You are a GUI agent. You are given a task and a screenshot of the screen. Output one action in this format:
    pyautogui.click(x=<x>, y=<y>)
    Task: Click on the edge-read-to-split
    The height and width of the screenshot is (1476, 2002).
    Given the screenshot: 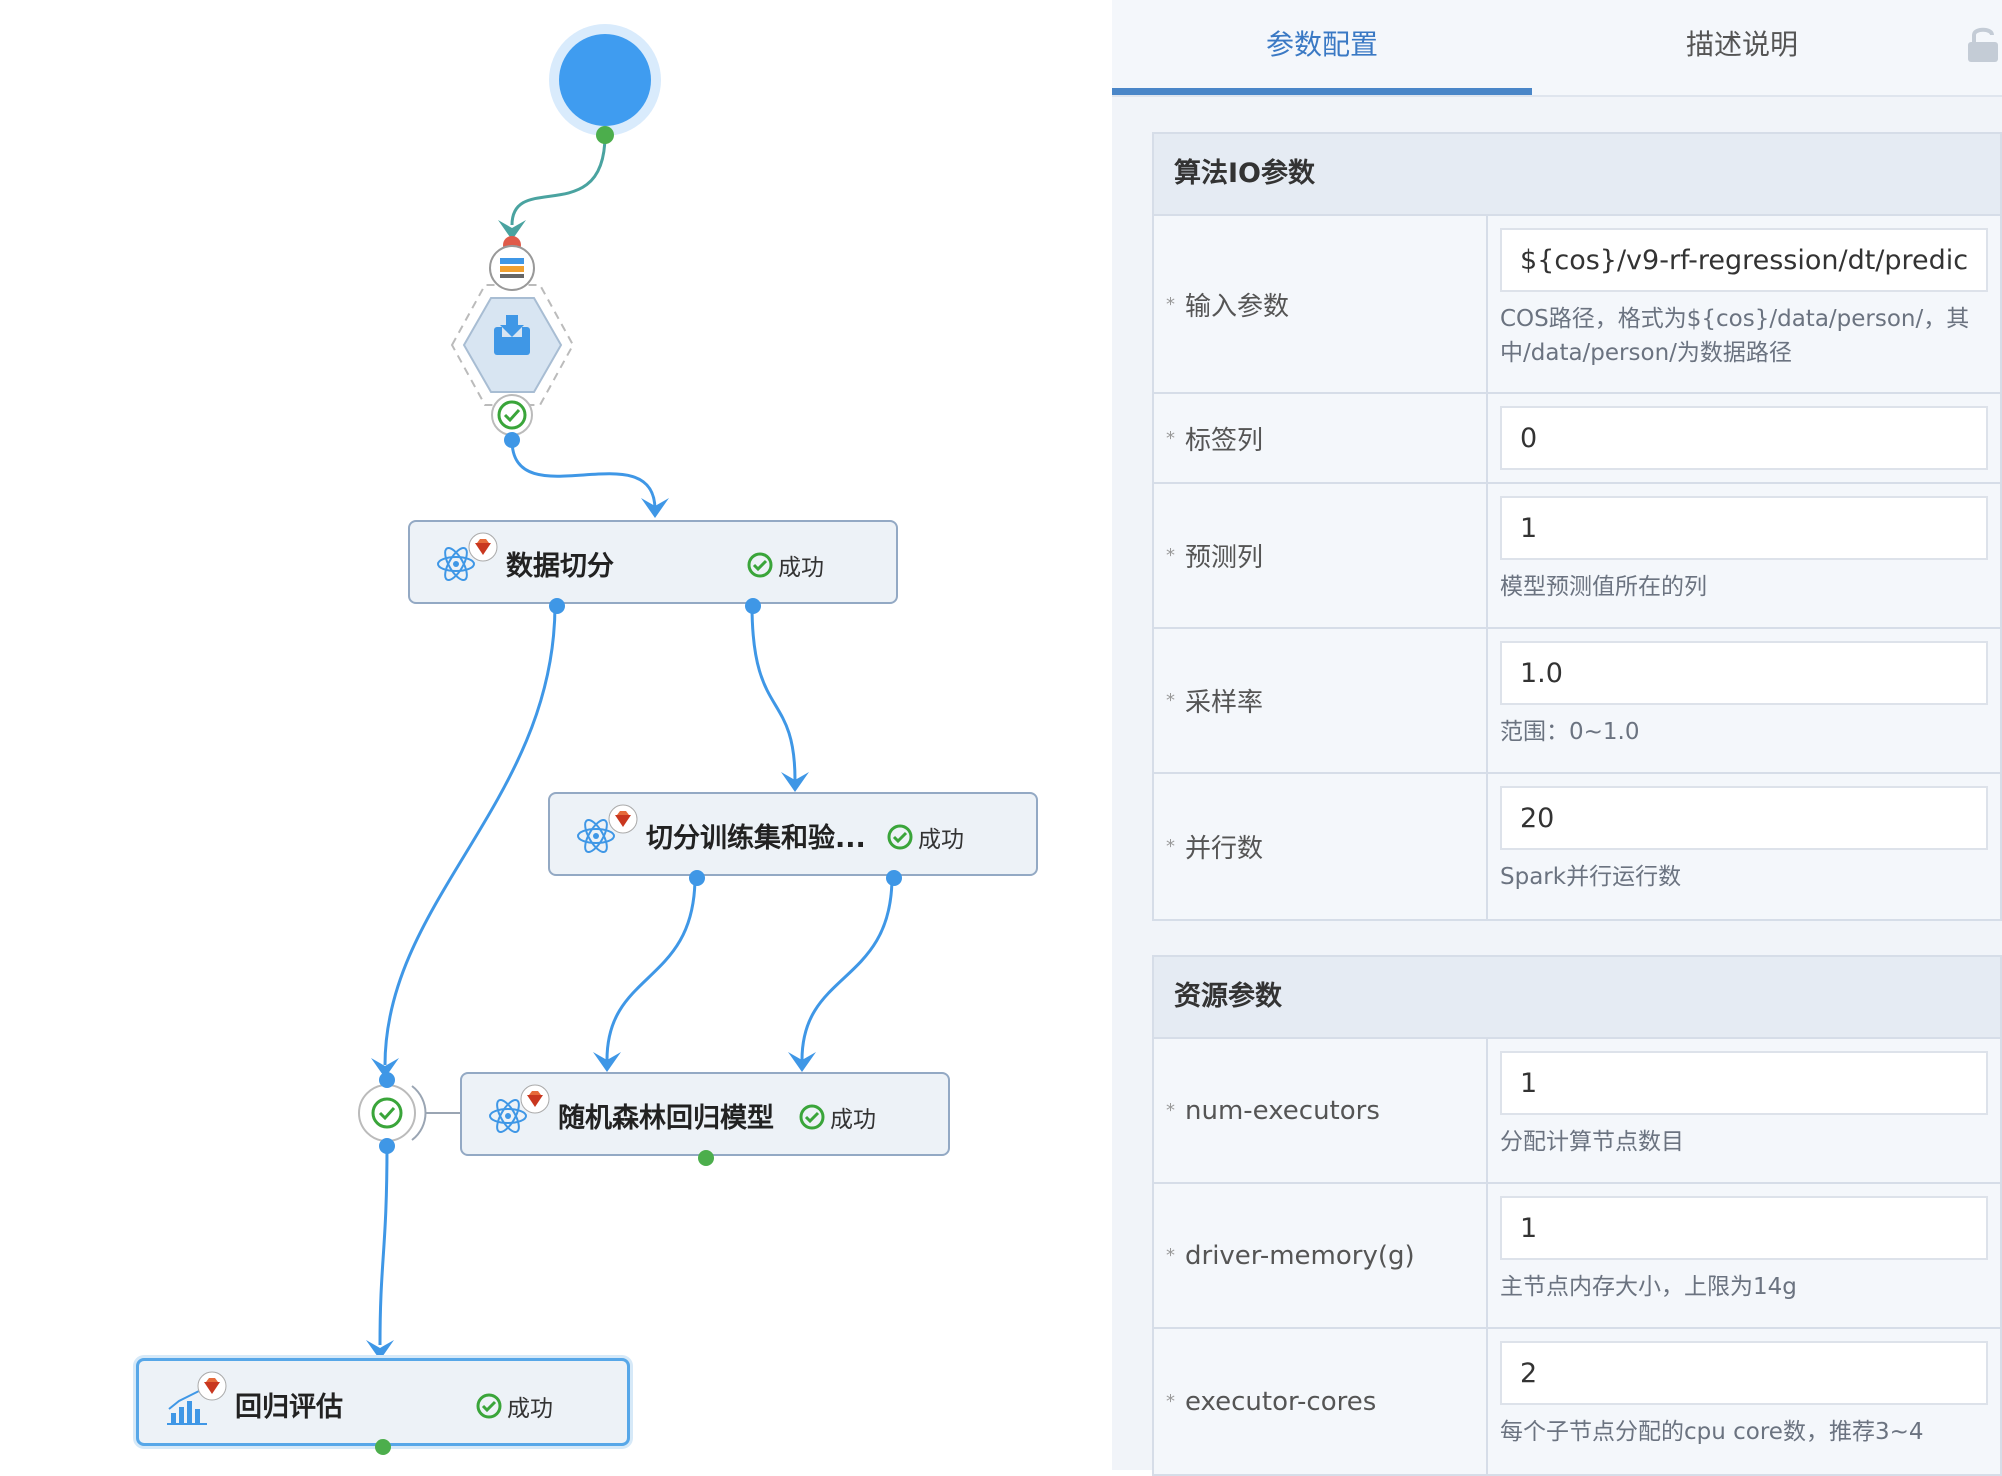 What is the action you would take?
    pyautogui.click(x=583, y=475)
    